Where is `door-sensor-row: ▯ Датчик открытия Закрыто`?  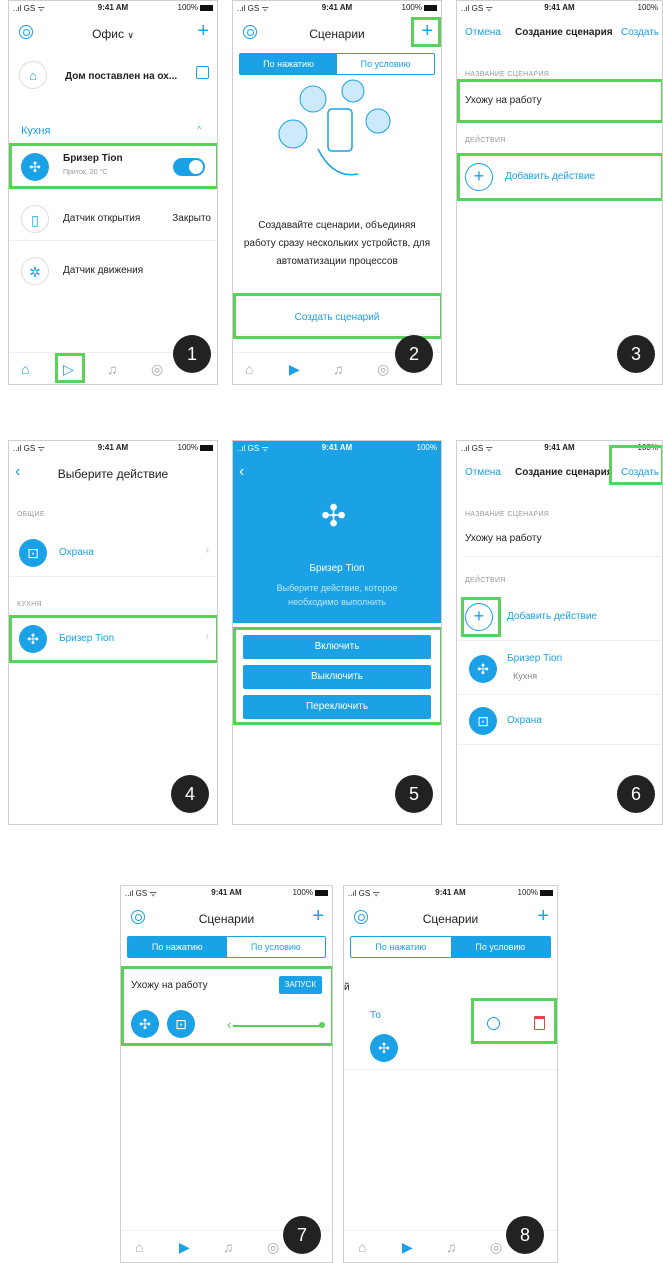
door-sensor-row: ▯ Датчик открытия Закрыто is located at coordinates (113, 219).